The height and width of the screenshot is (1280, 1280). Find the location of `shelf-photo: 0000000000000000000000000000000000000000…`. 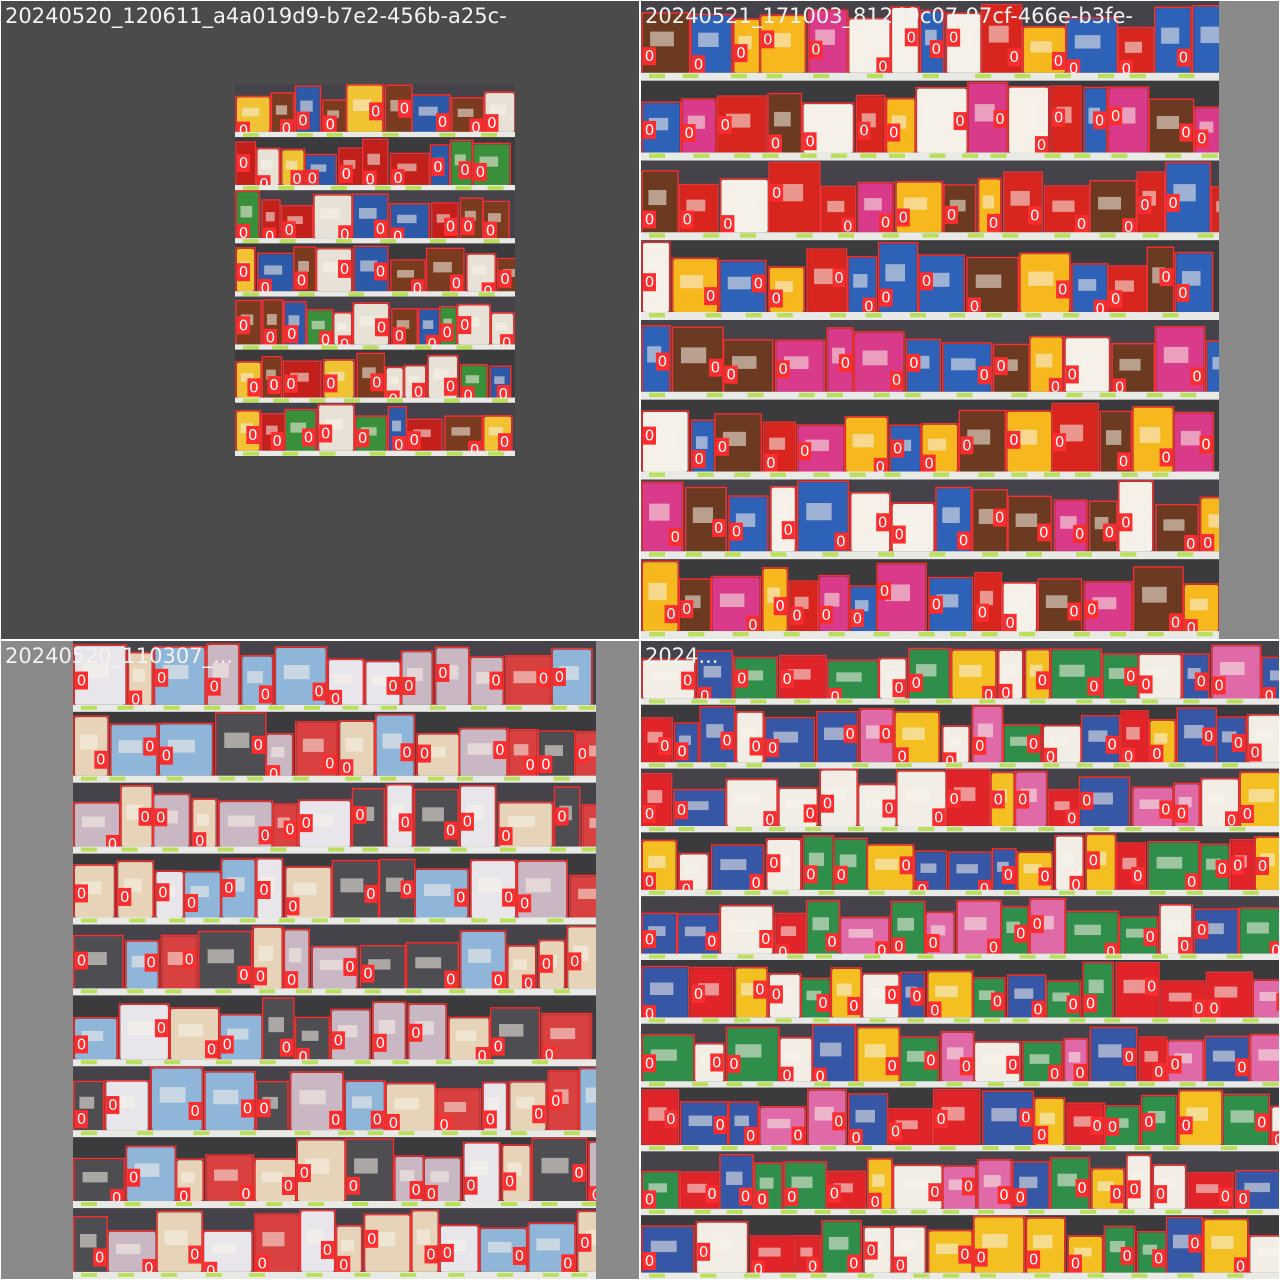

shelf-photo: 0000000000000000000000000000000000000000… is located at coordinates (375, 270).